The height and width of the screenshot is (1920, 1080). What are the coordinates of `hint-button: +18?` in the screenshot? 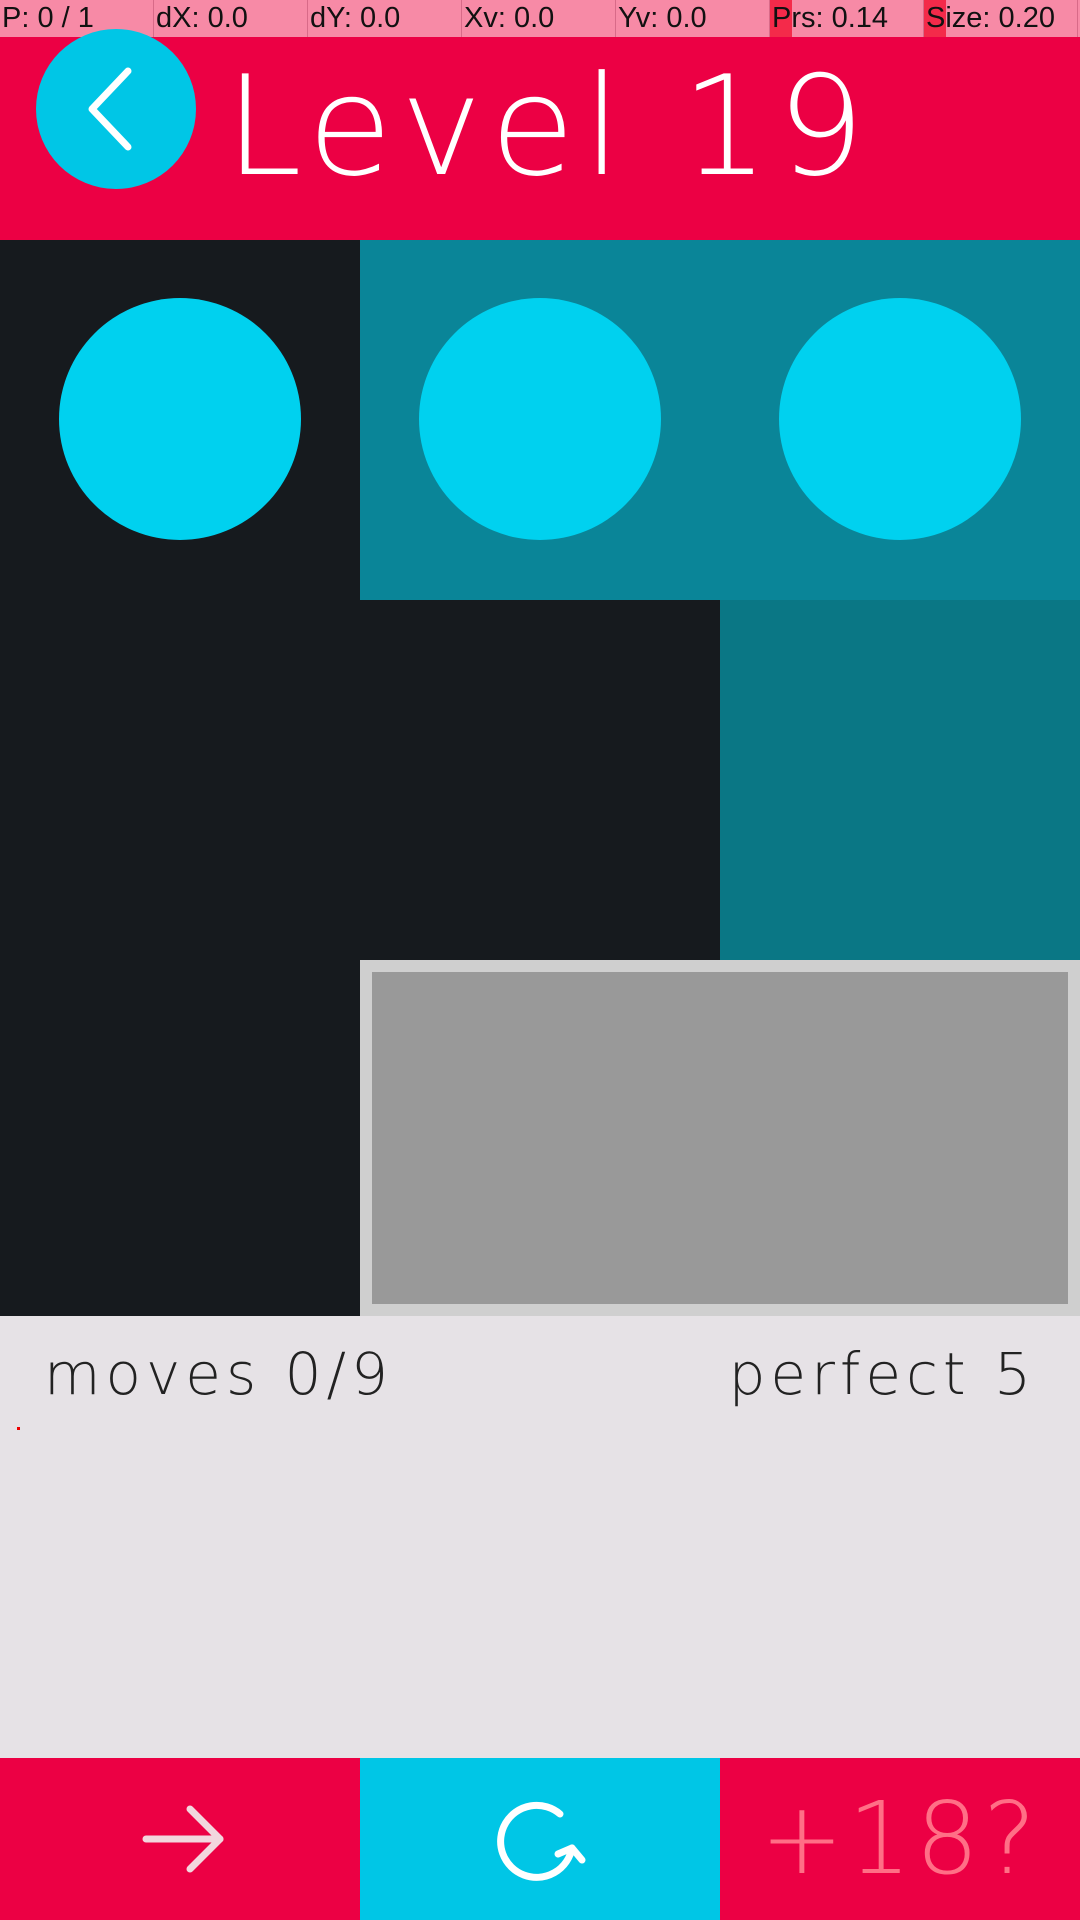 It's located at (900, 1839).